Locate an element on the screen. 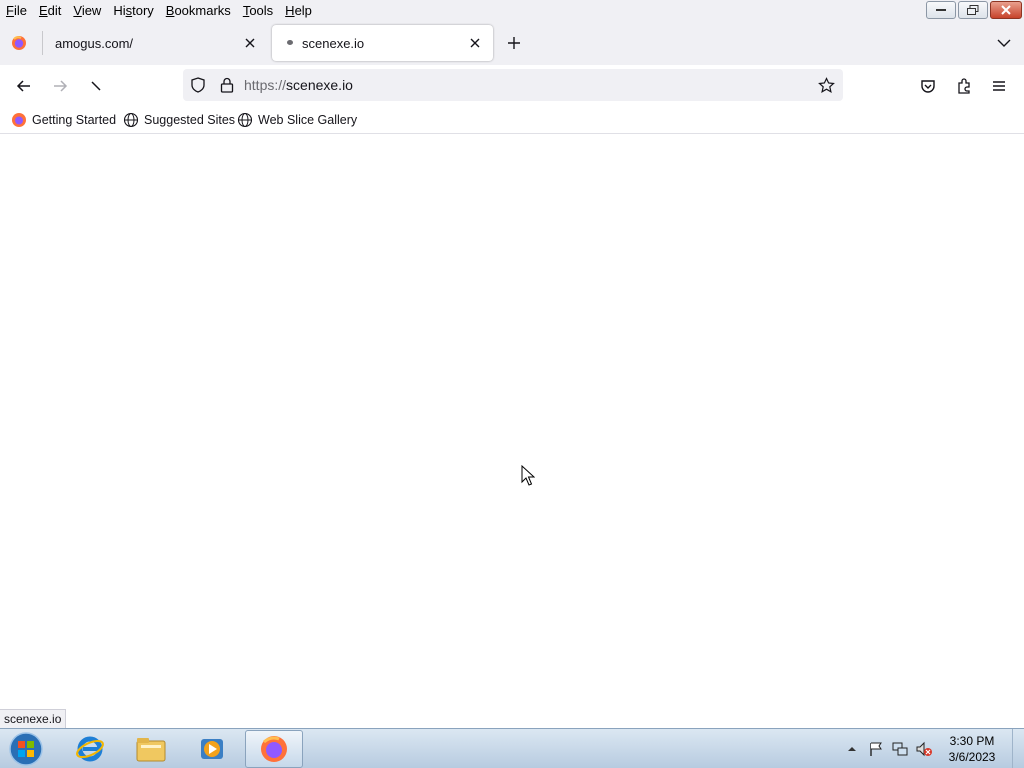  url-text: https://scenexe.io is located at coordinates (298, 85).